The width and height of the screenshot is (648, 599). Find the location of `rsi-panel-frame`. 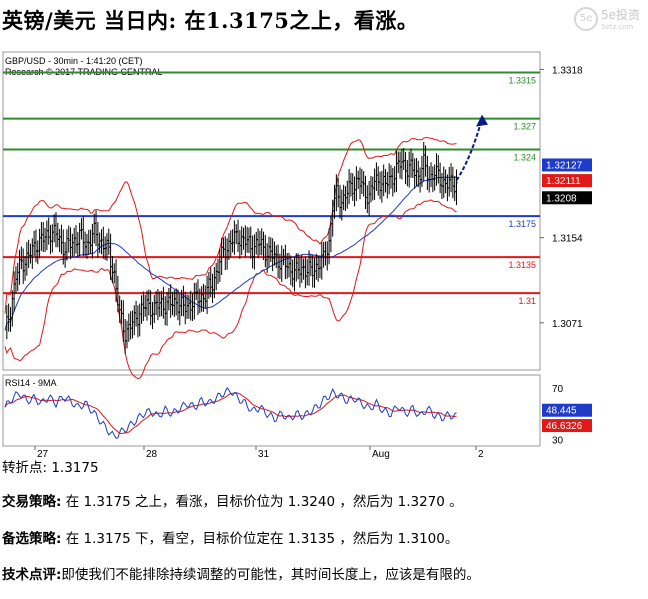

rsi-panel-frame is located at coordinates (271, 410).